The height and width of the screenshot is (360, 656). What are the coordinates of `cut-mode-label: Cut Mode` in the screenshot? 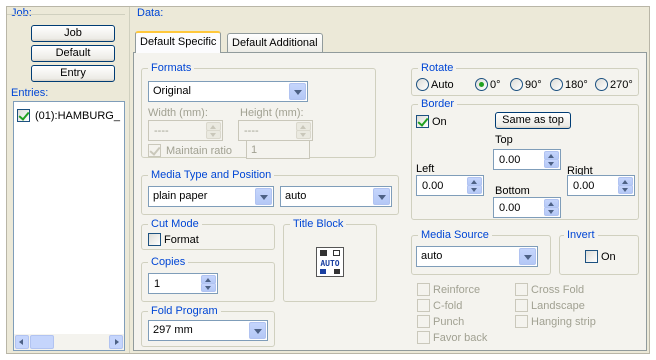 It's located at (175, 224).